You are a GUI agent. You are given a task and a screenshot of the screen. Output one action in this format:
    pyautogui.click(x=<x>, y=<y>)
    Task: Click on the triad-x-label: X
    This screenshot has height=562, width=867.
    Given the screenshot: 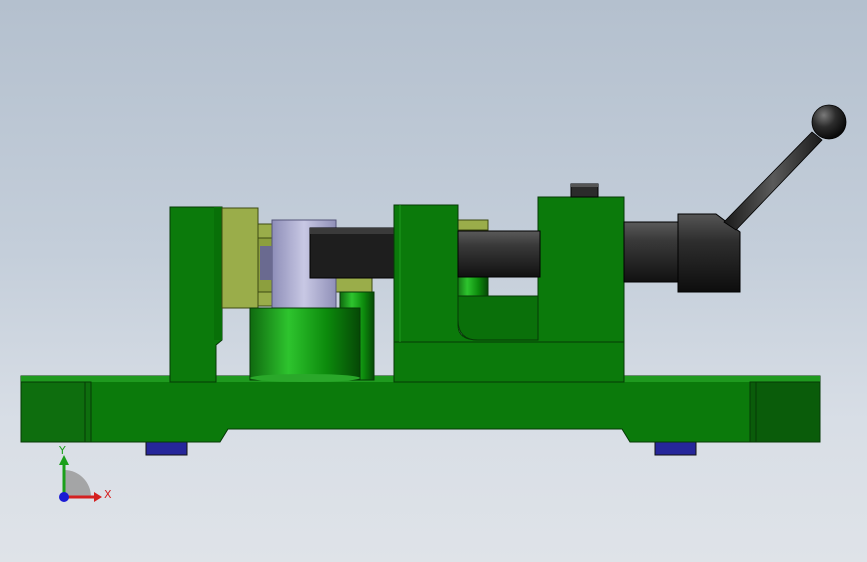 What is the action you would take?
    pyautogui.click(x=108, y=494)
    